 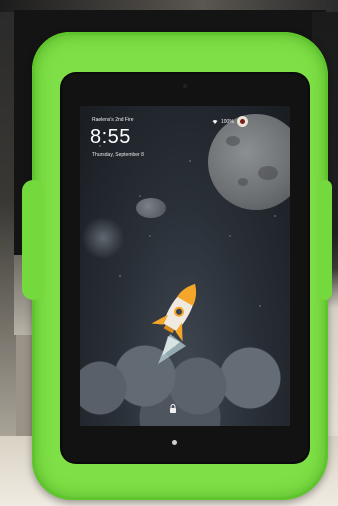 What do you see at coordinates (173, 408) in the screenshot?
I see `lock-icon` at bounding box center [173, 408].